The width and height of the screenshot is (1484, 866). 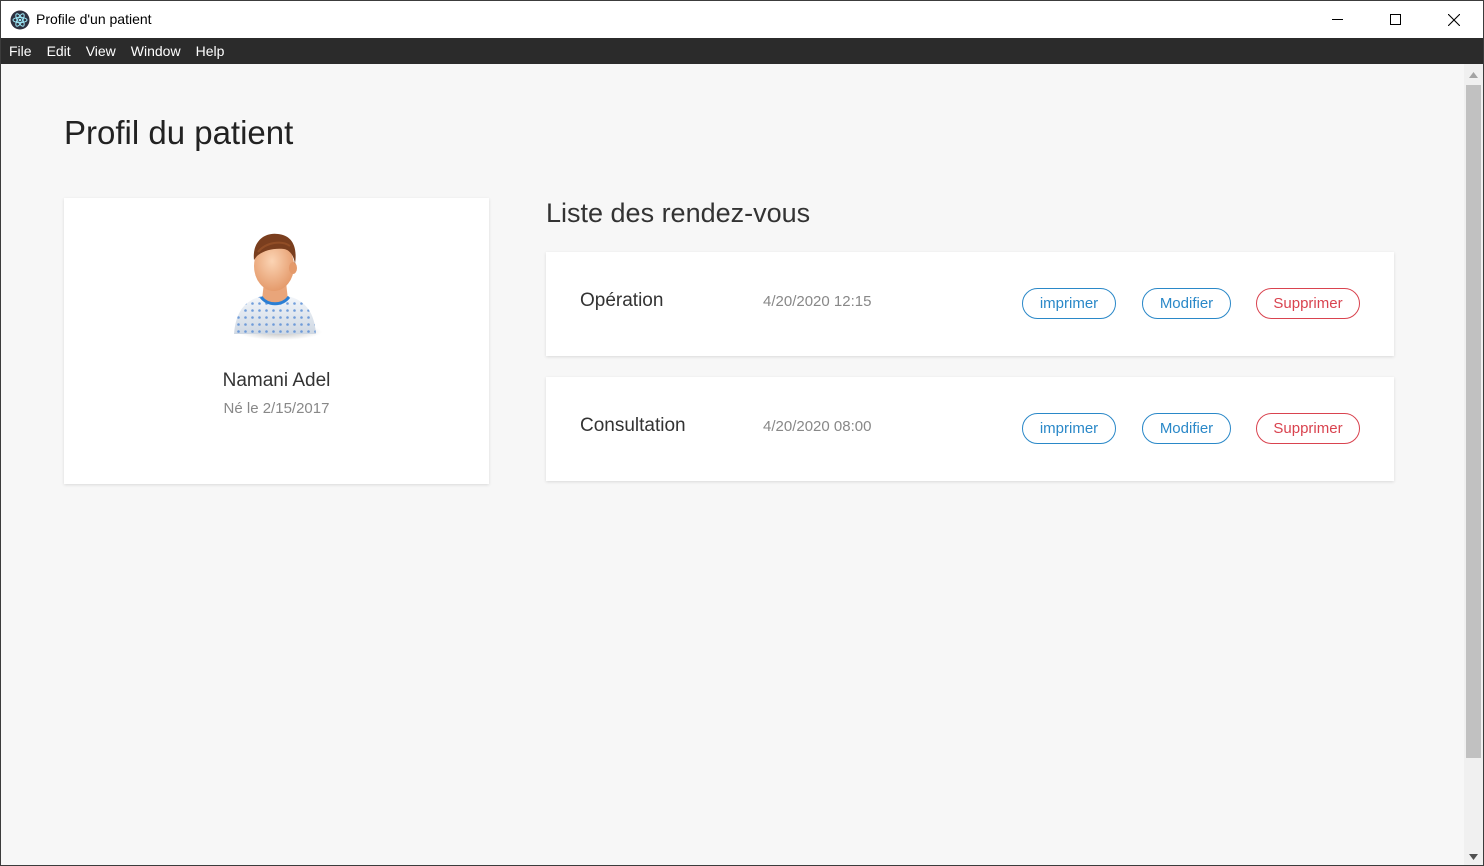 I want to click on chevron-up-icon, so click(x=1473, y=74).